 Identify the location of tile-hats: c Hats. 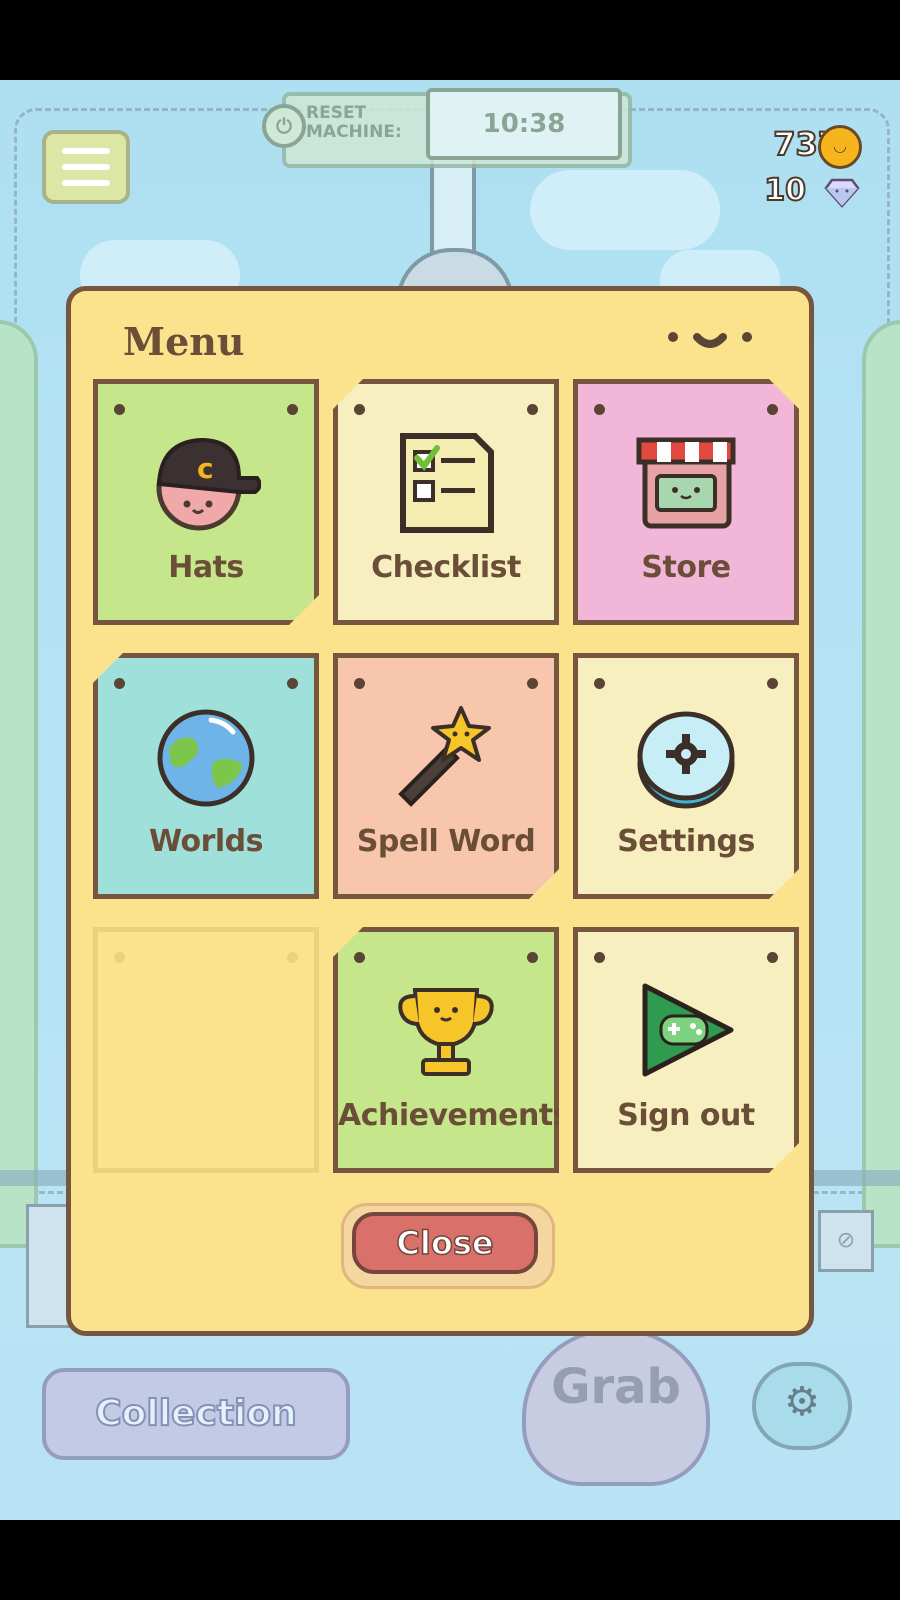
(206, 502).